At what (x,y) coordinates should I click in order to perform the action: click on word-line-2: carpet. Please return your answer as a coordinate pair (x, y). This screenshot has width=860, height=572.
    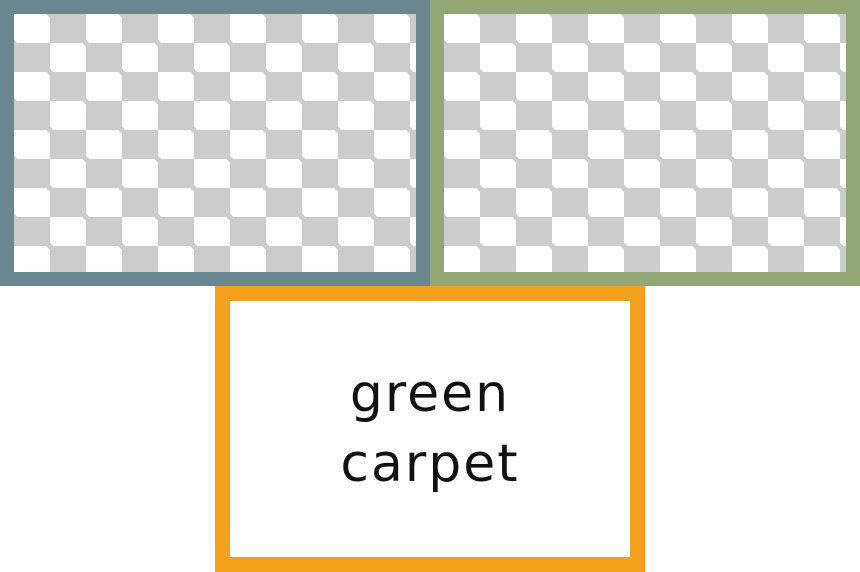
    Looking at the image, I should click on (430, 464).